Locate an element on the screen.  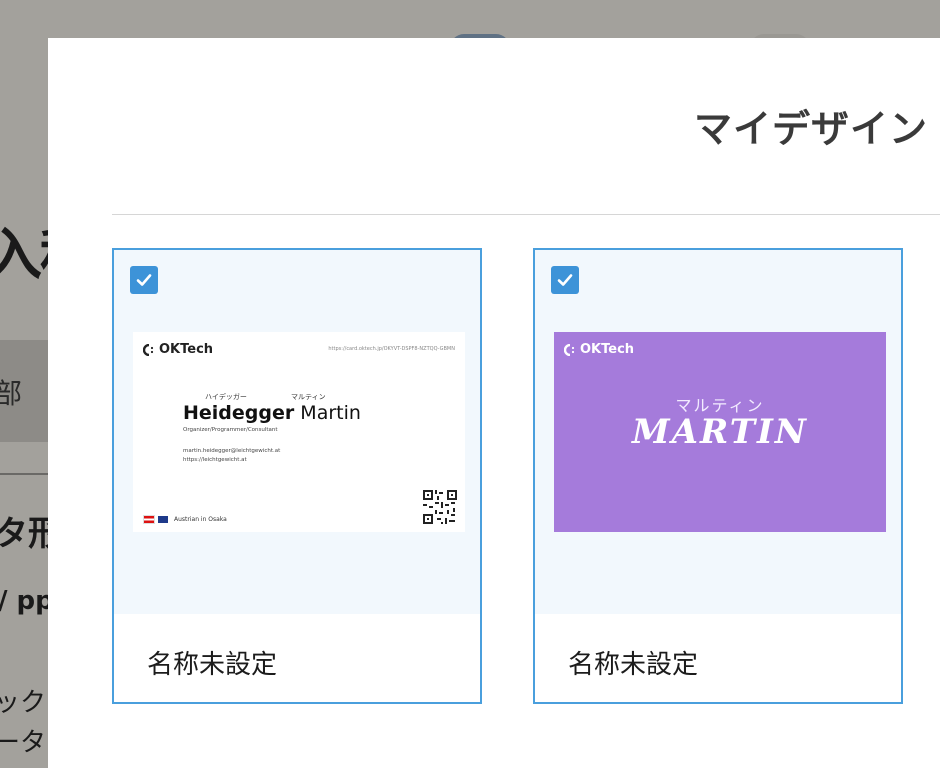
austria-flag-icon is located at coordinates (149, 519).